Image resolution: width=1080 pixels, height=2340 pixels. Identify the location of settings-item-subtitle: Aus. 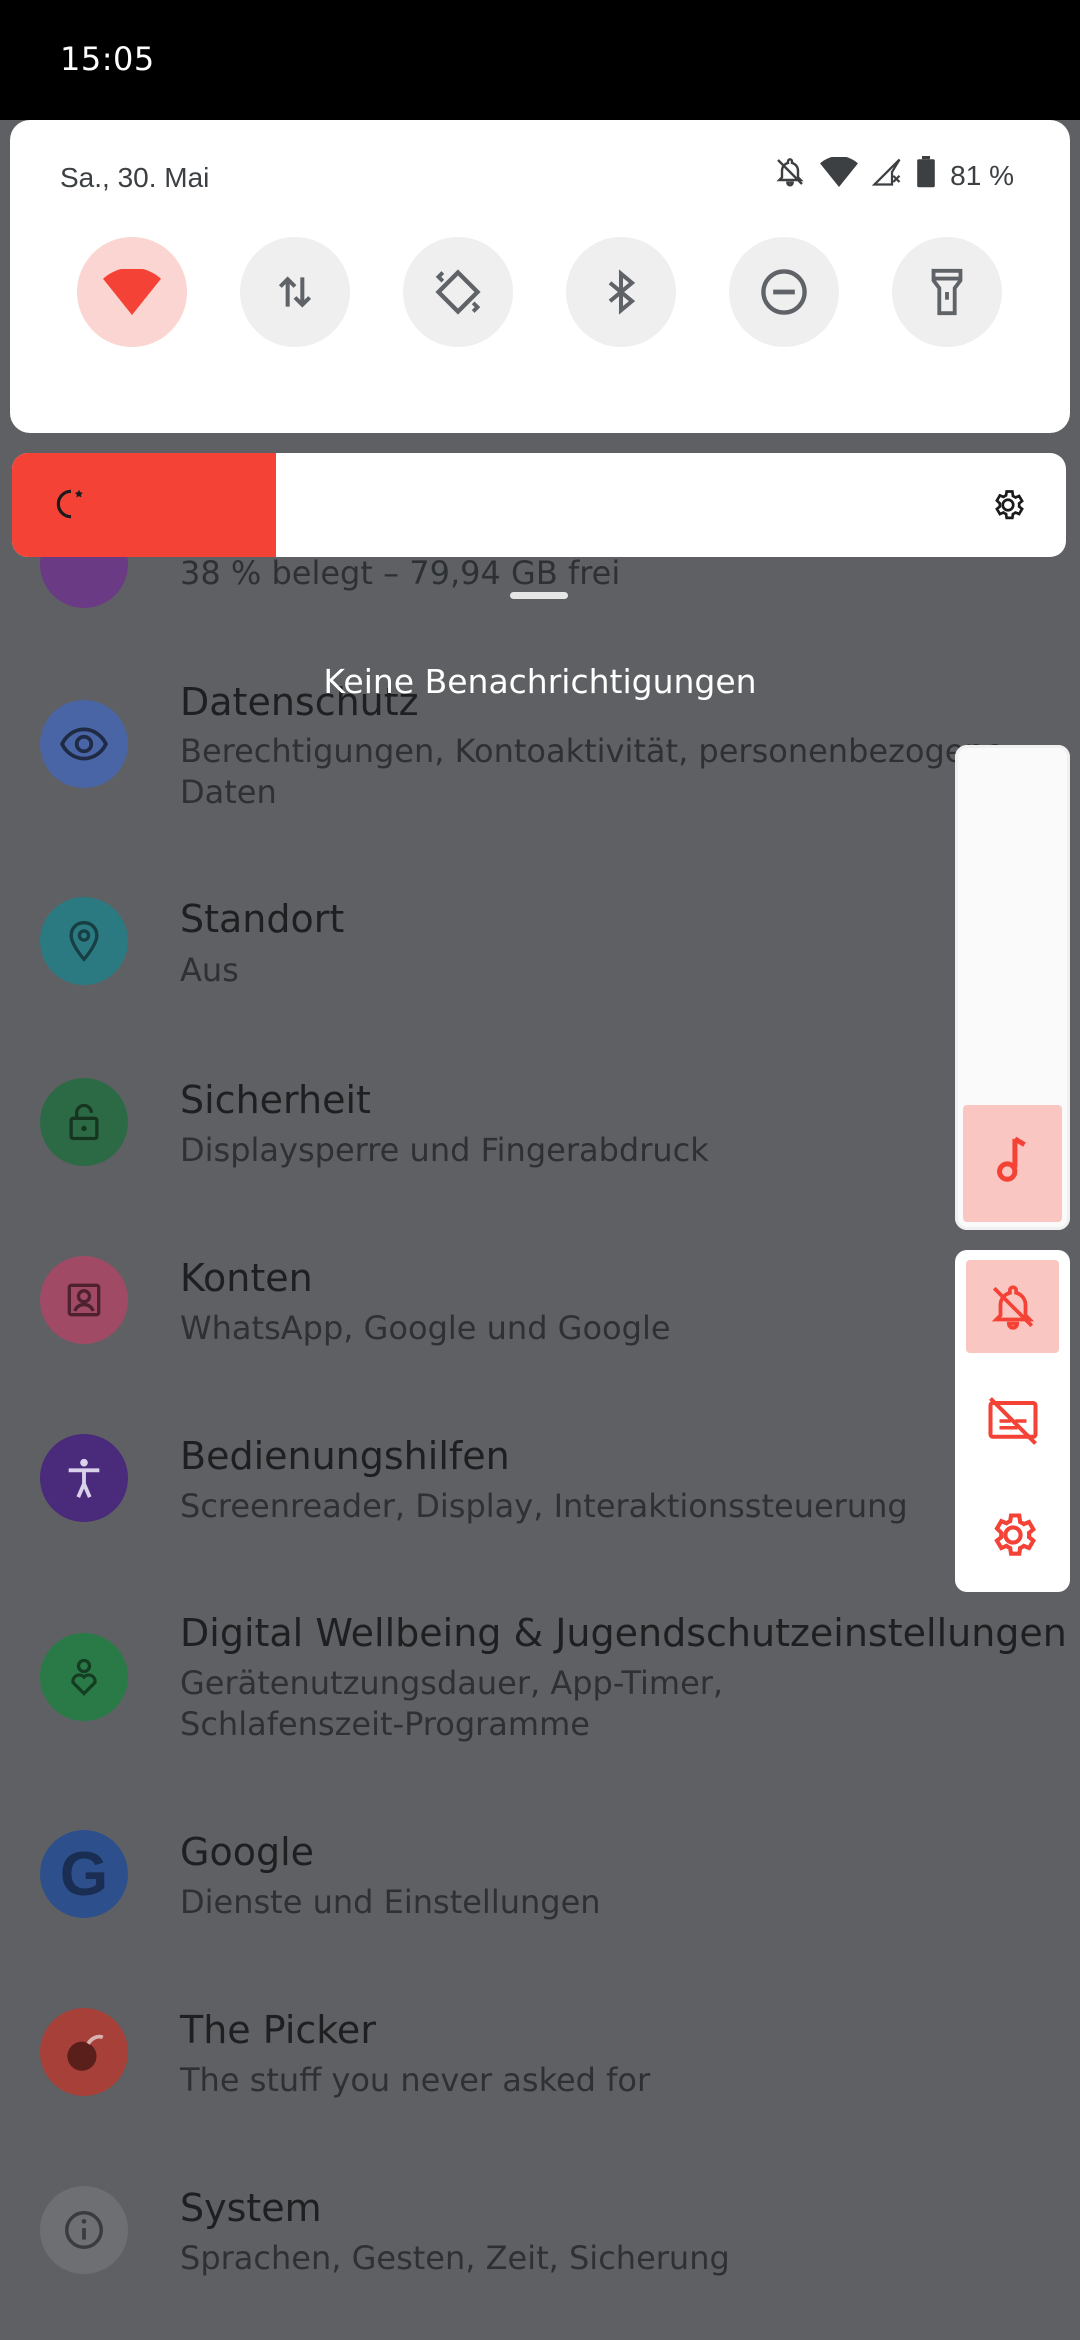
(209, 970).